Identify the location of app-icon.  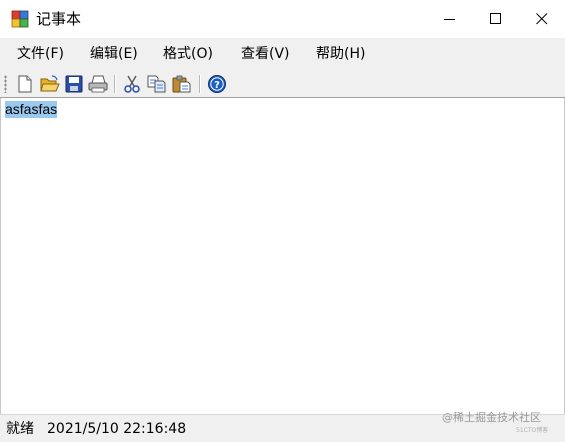
(20, 19).